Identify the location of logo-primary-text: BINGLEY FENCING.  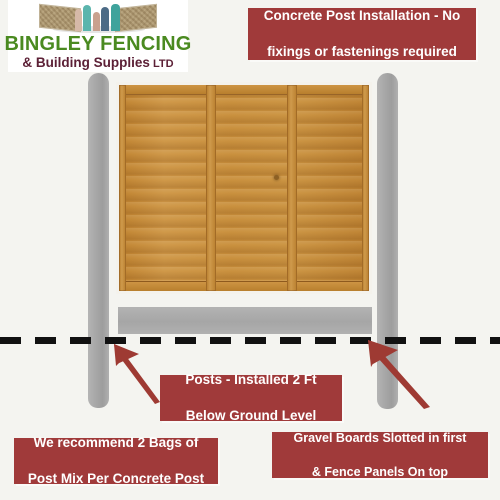
(98, 44).